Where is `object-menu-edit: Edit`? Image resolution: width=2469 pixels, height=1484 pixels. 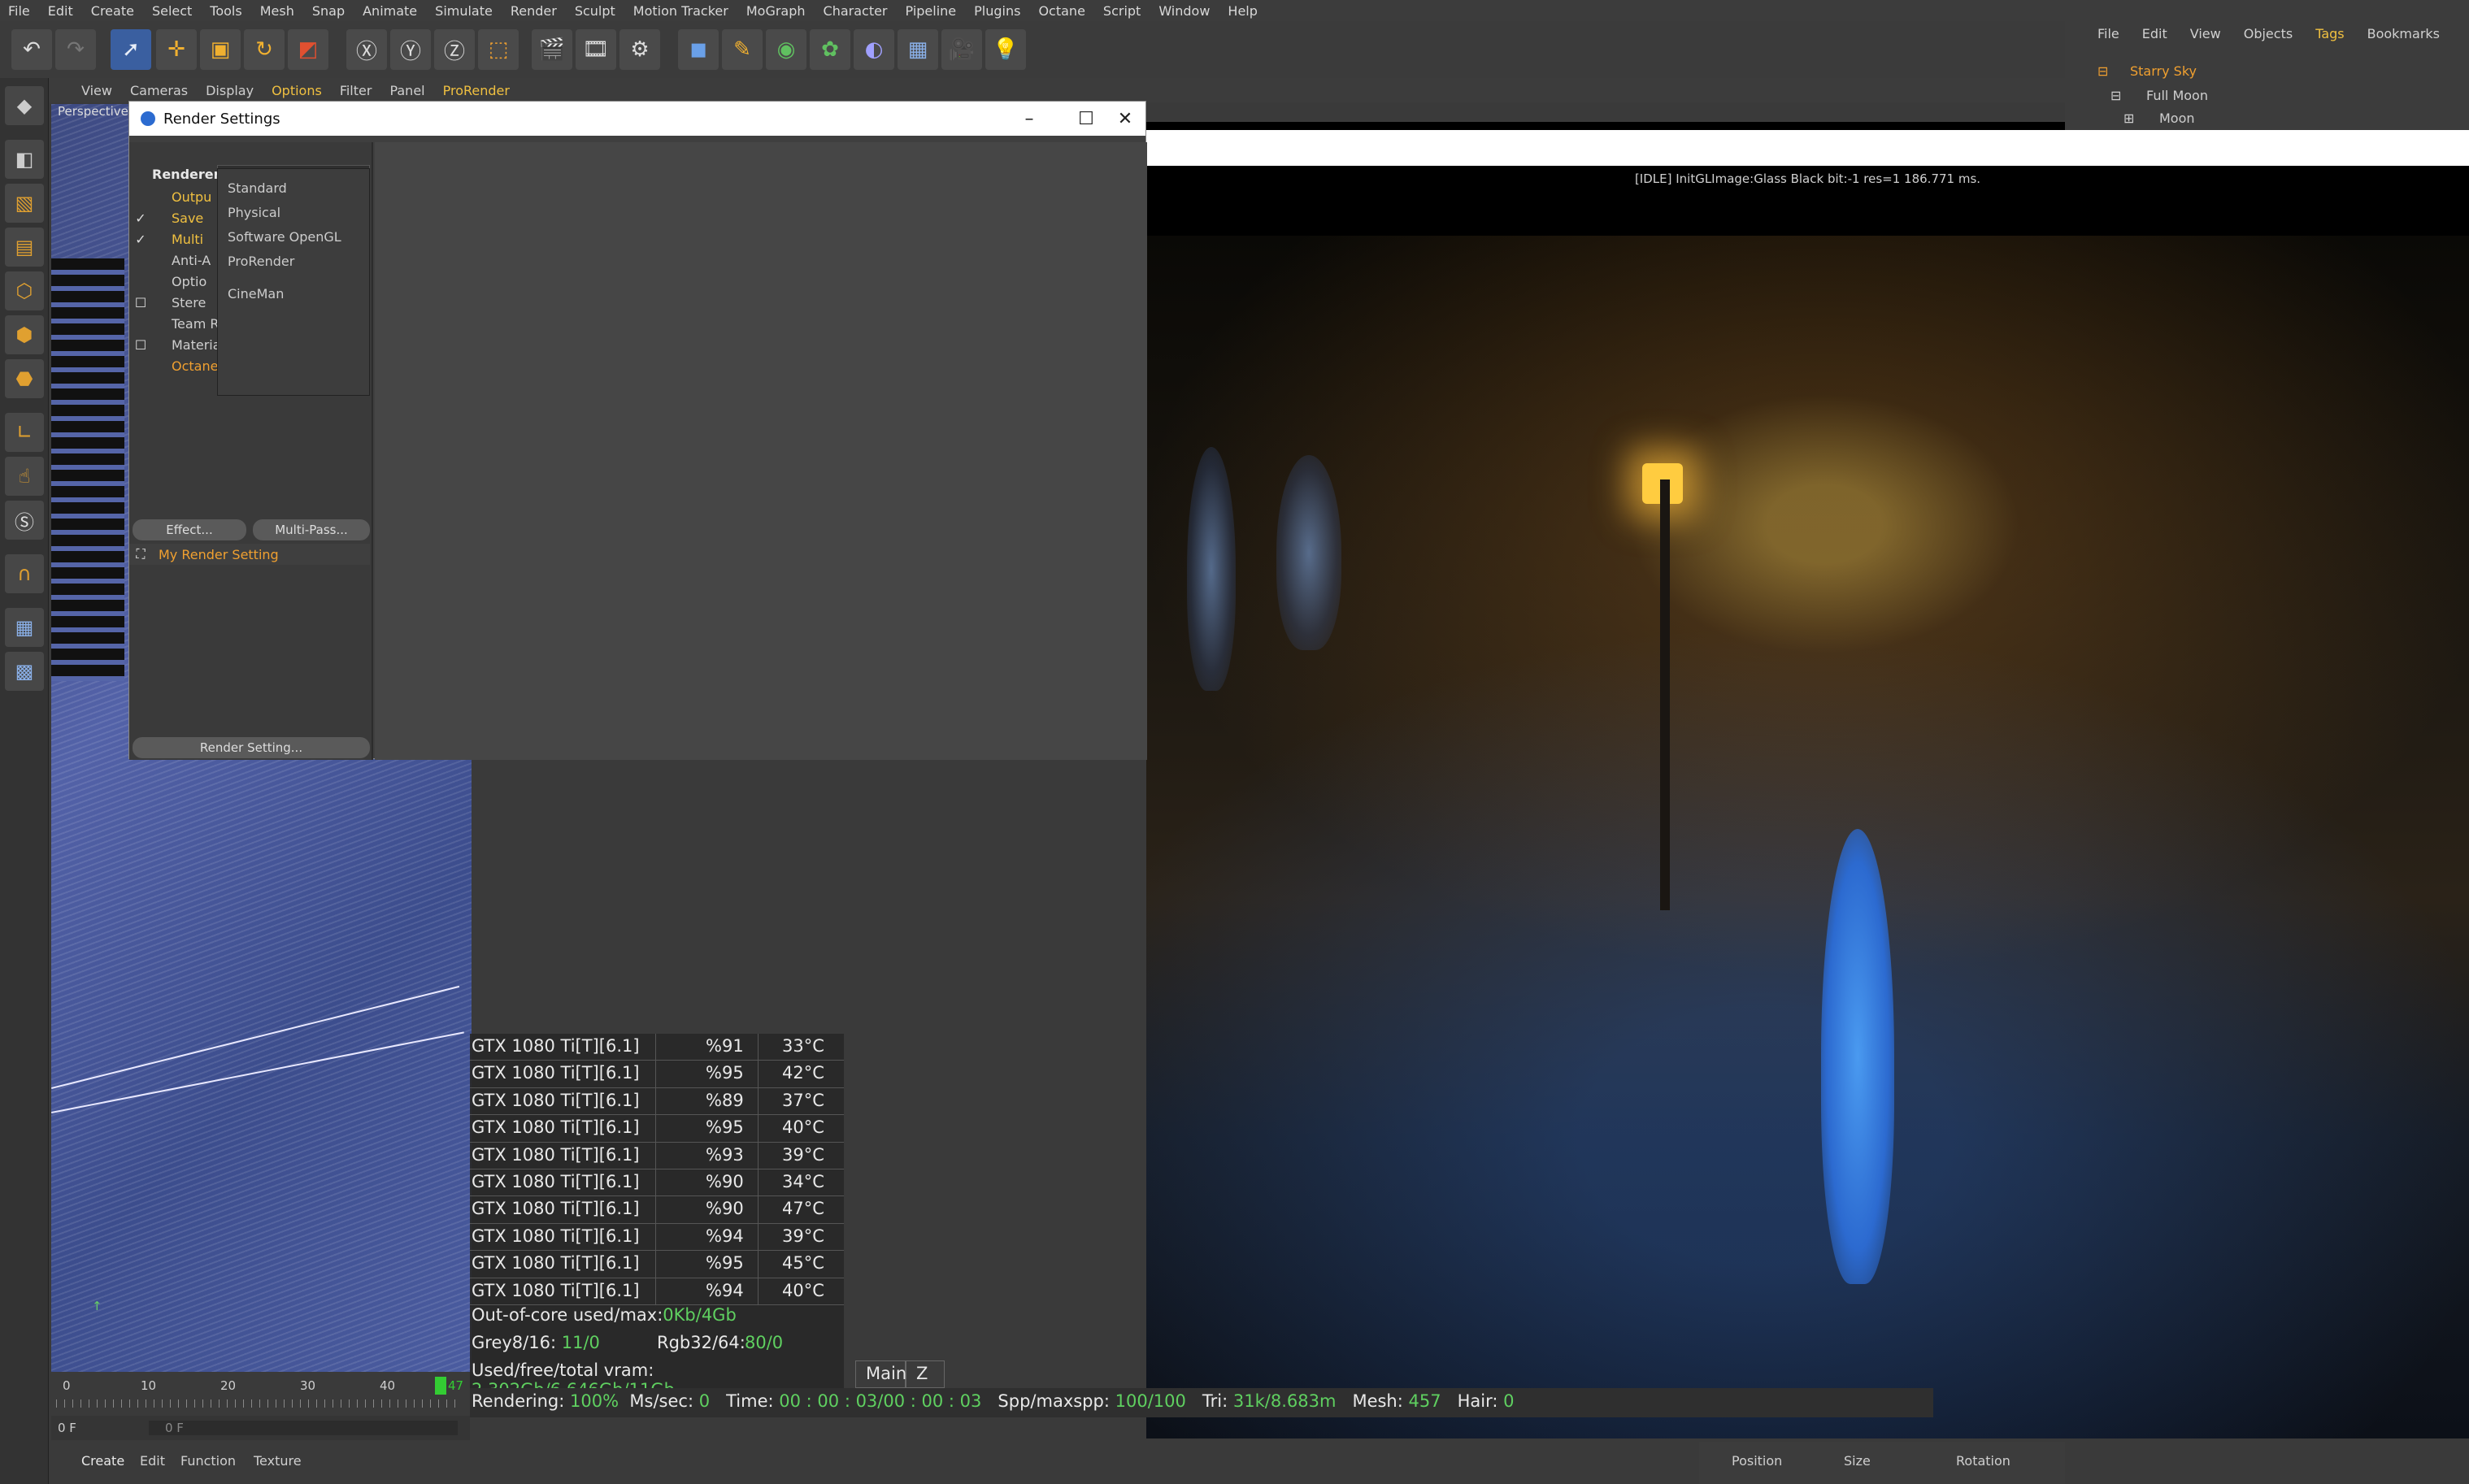
object-menu-edit: Edit is located at coordinates (2154, 33).